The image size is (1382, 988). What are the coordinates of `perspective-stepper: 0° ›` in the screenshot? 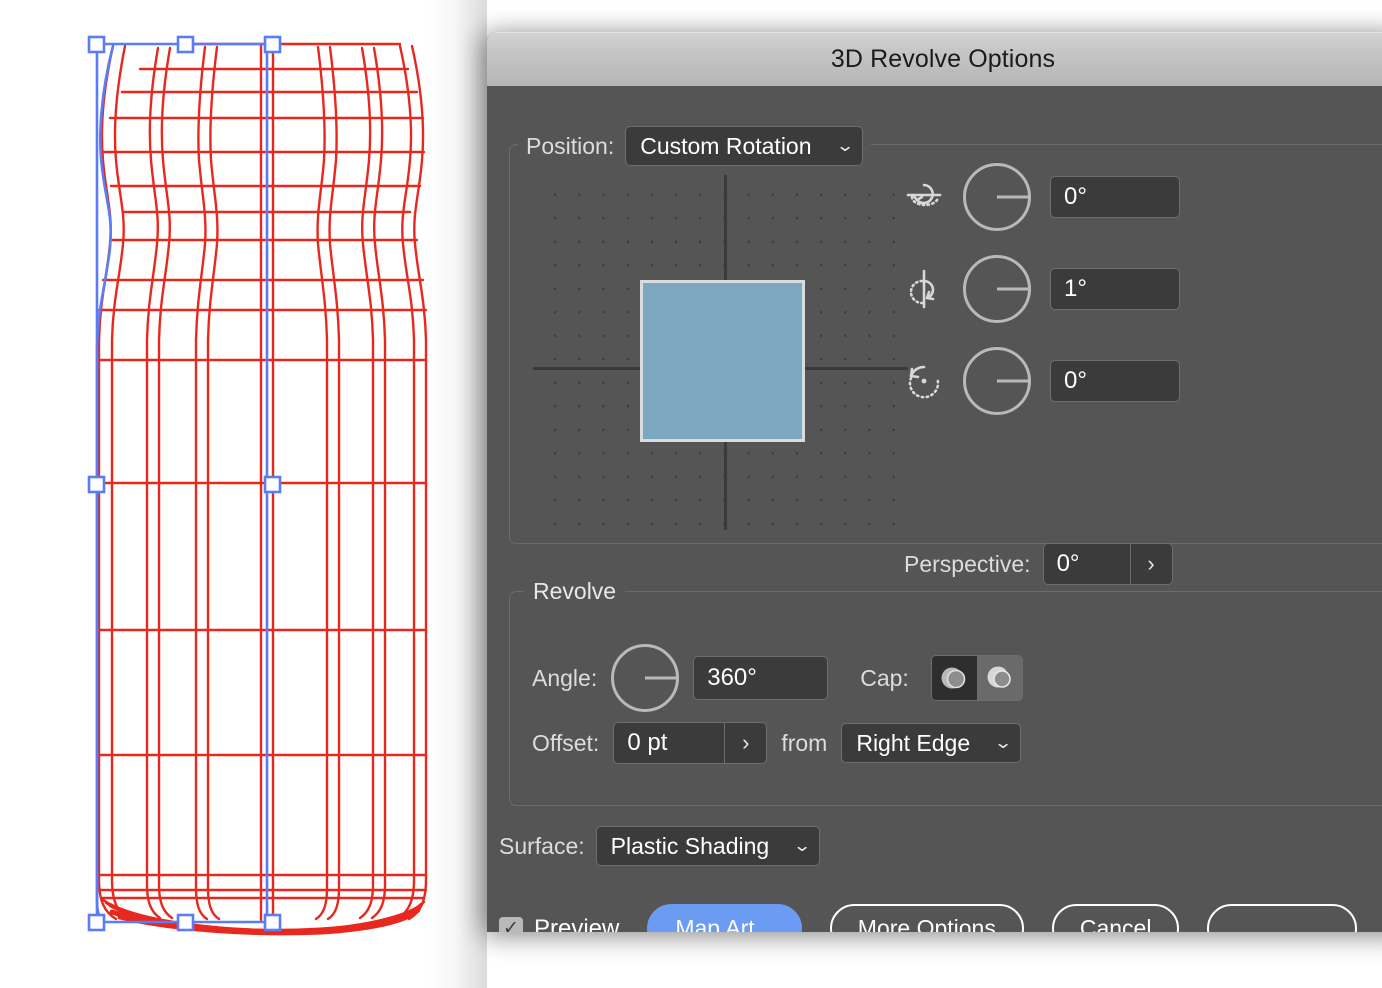 It's located at (1107, 564).